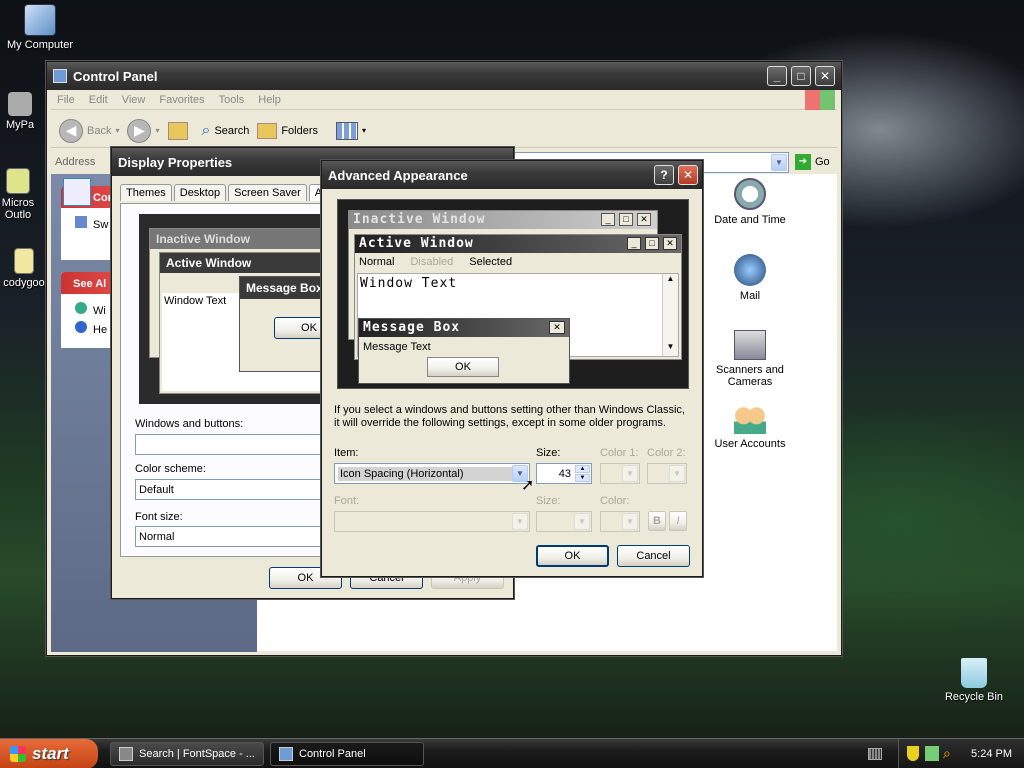 Image resolution: width=1024 pixels, height=768 pixels. Describe the element at coordinates (25, 111) in the screenshot. I see `desktop-icon-mypa: MyPa` at that location.